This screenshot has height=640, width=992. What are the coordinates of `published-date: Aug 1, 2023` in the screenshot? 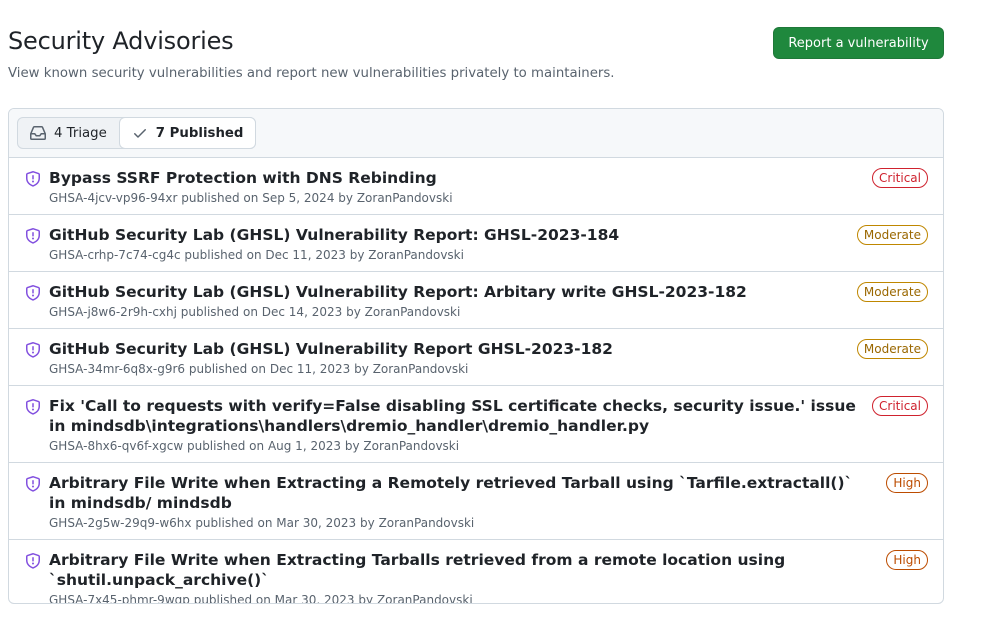 It's located at (304, 446).